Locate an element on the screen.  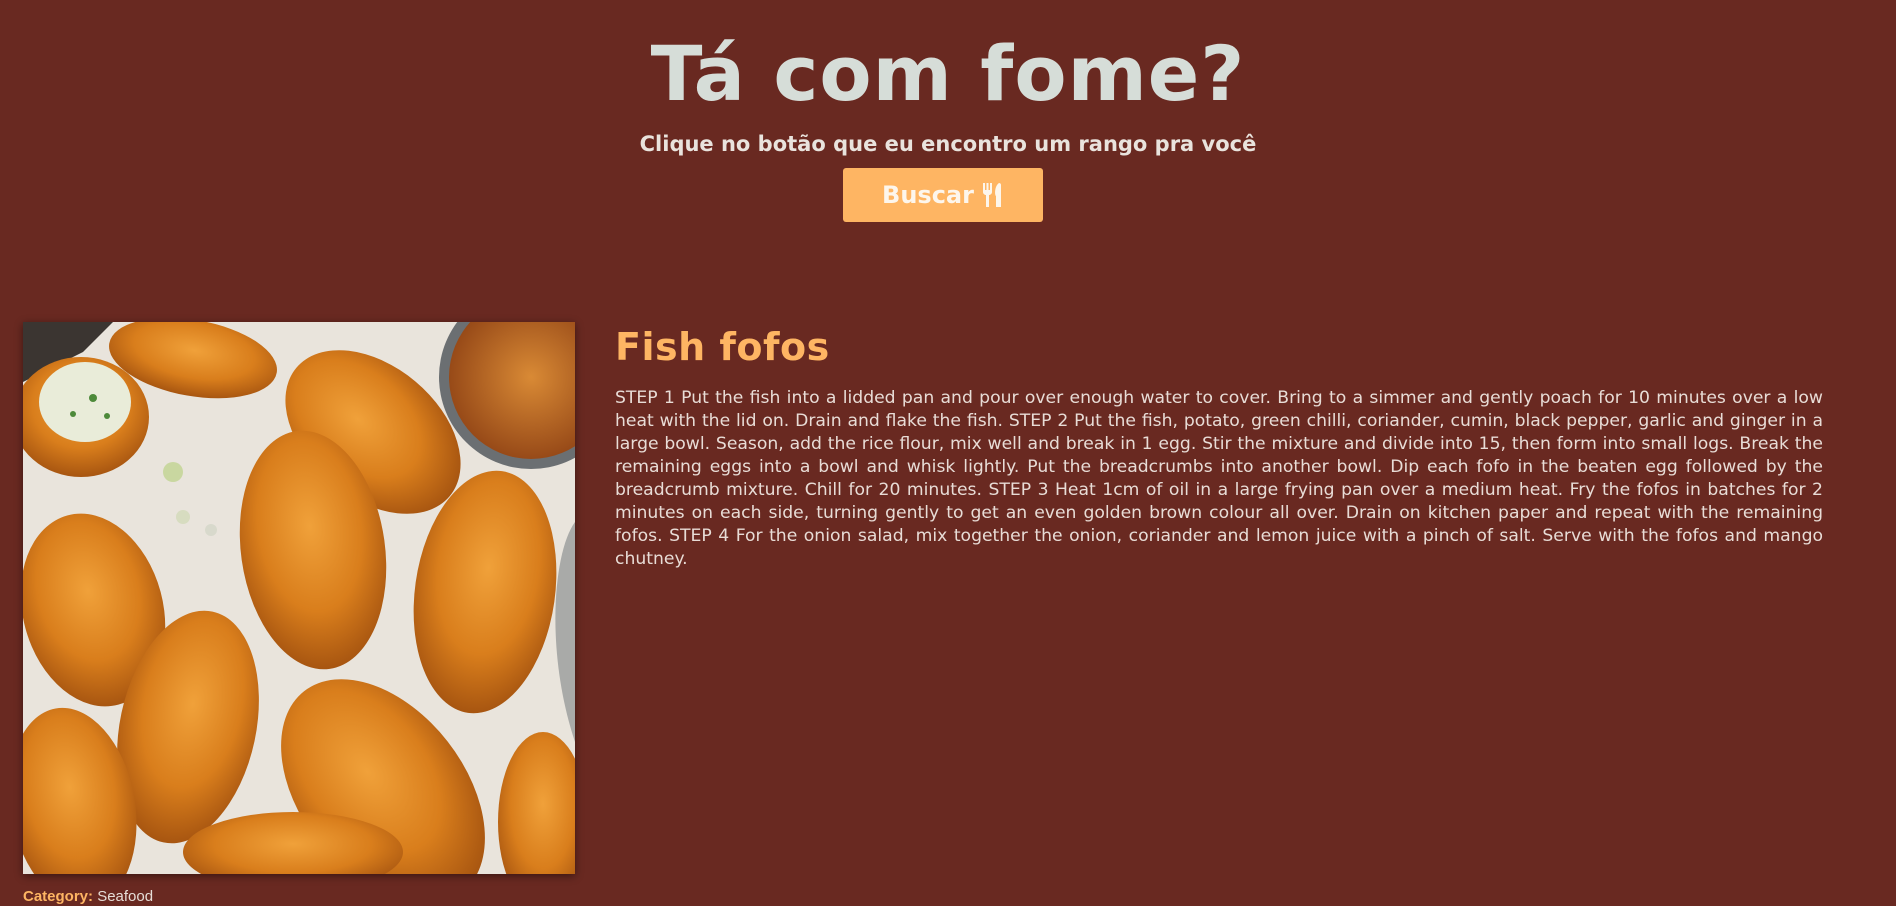
search-button-label: Buscar is located at coordinates (928, 195).